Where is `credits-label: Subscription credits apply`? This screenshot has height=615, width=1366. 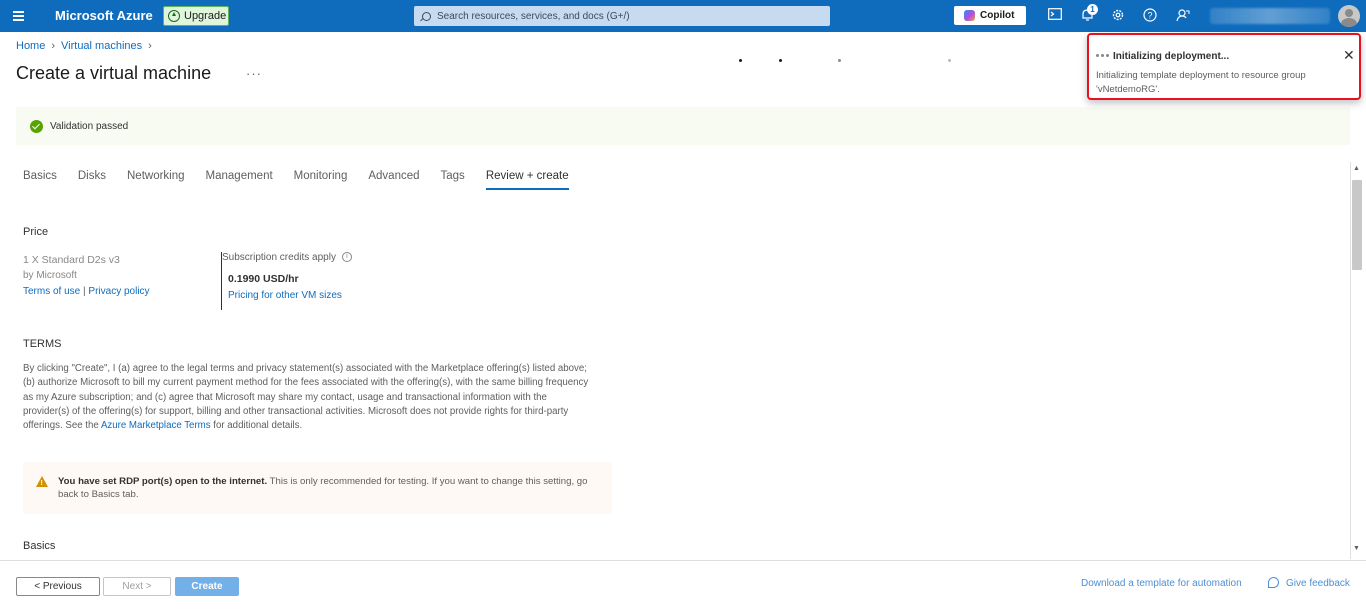
credits-label: Subscription credits apply is located at coordinates (279, 257).